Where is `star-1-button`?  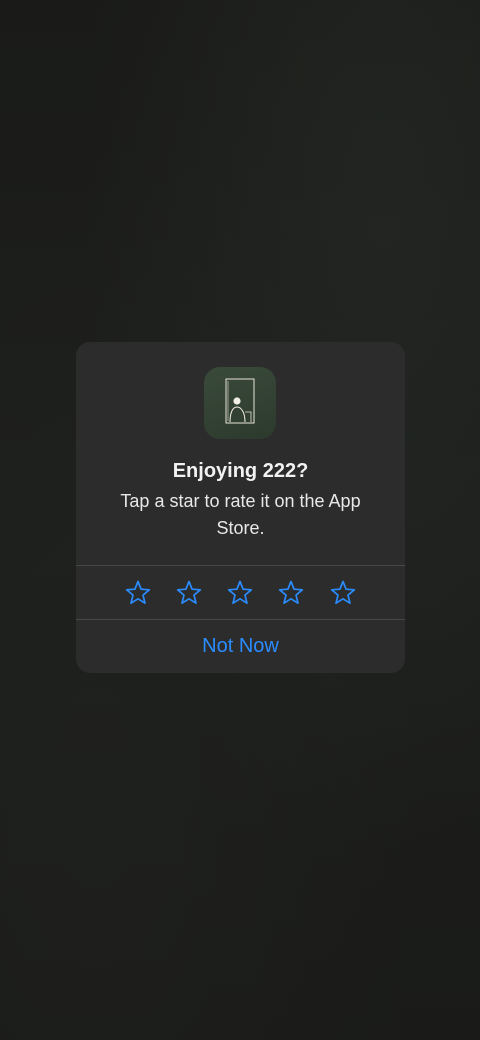
star-1-button is located at coordinates (138, 593).